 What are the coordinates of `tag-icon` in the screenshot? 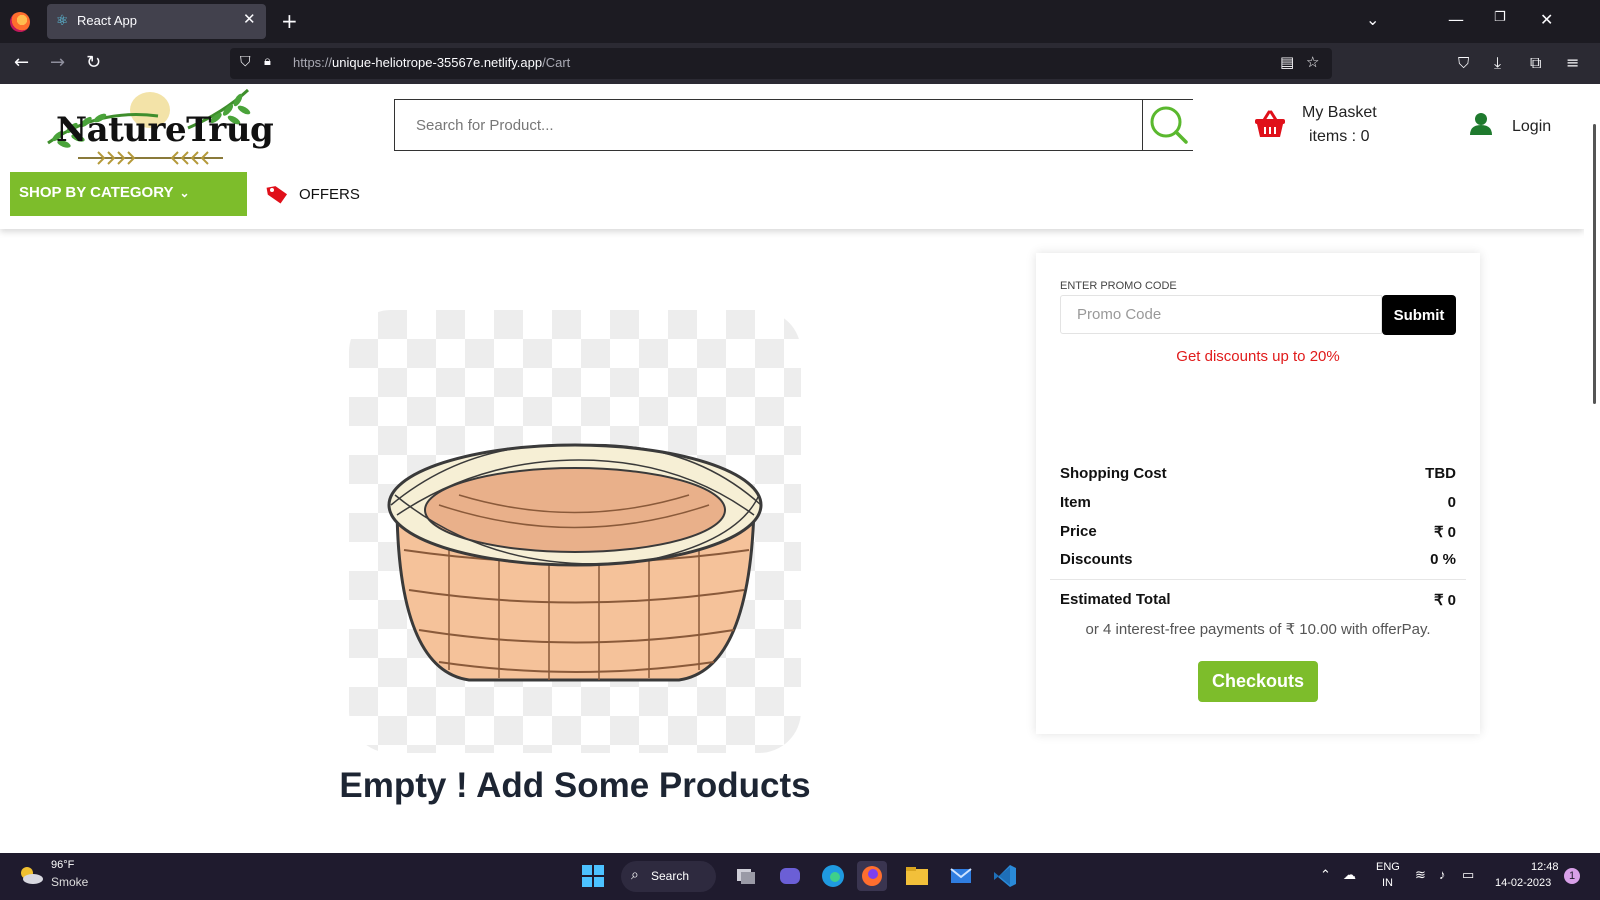 It's located at (277, 194).